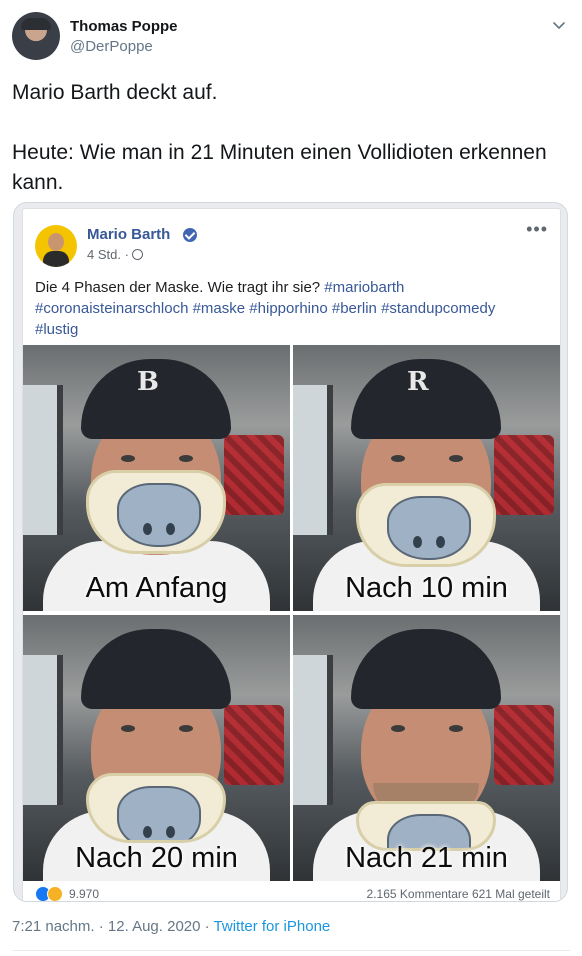  I want to click on panel-caption: Nach 10 min, so click(426, 588).